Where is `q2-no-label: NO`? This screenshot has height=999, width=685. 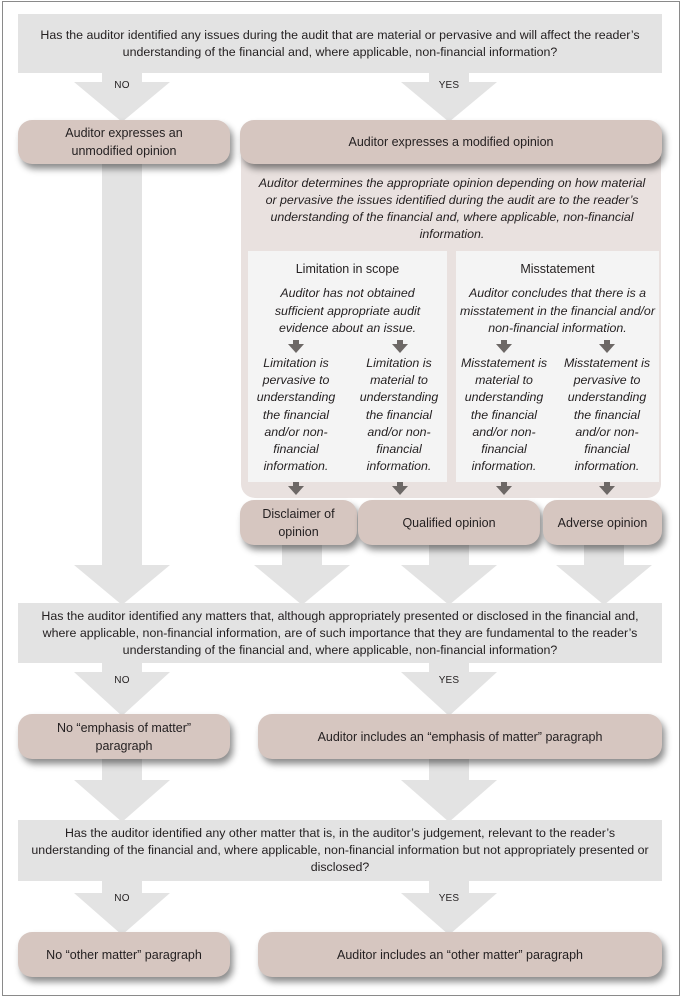
q2-no-label: NO is located at coordinates (122, 680).